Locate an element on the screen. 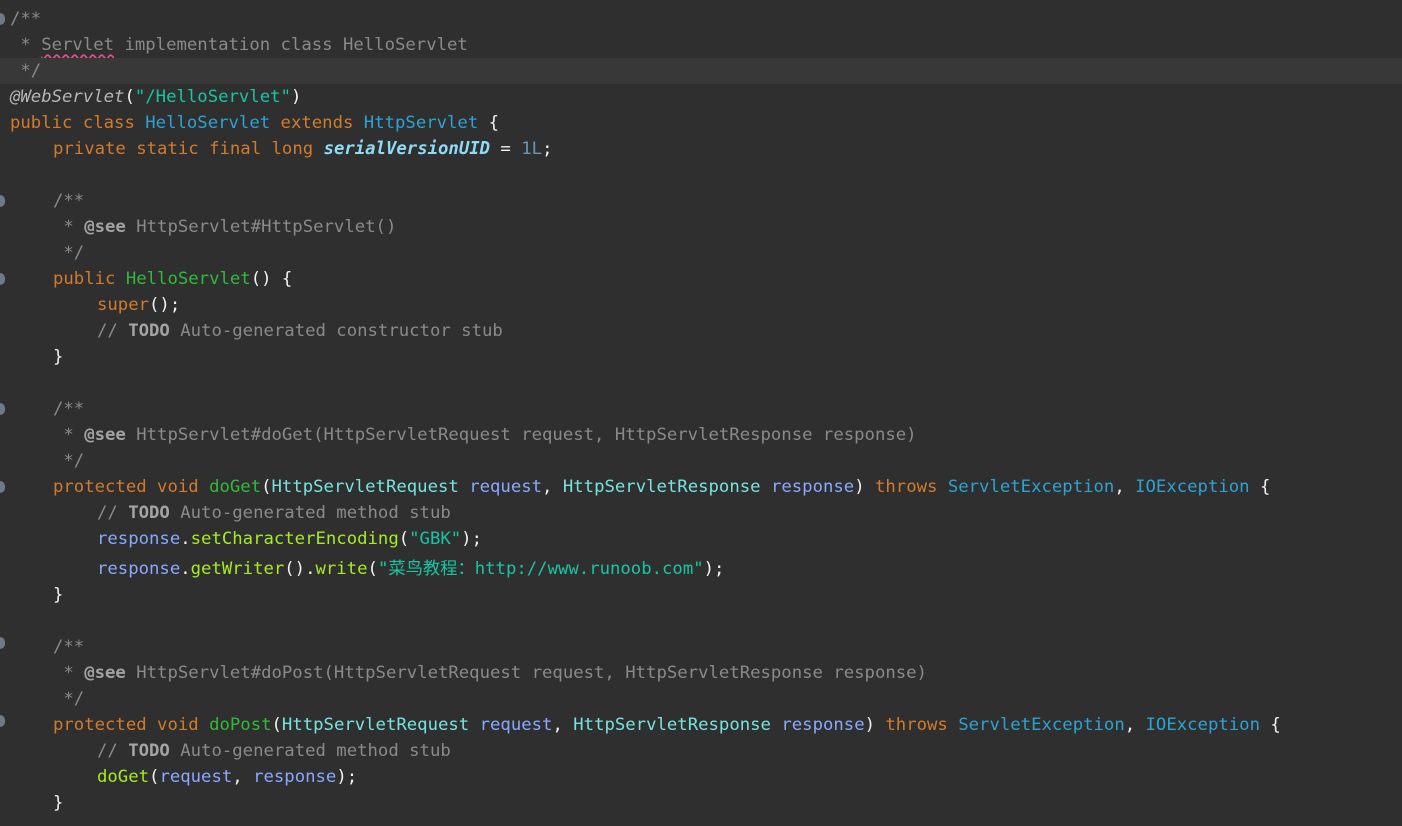  method-call: doGet is located at coordinates (123, 777).